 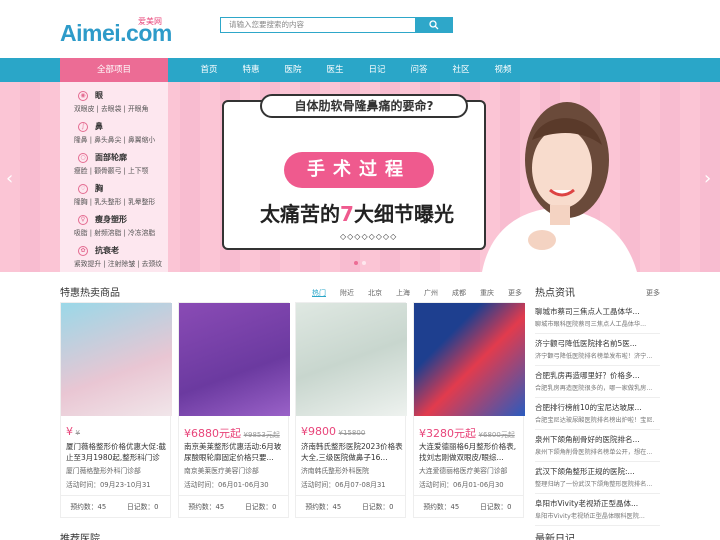 What do you see at coordinates (369, 236) in the screenshot?
I see `banner-deco-dots: ◇◇◇◇◇◇◇◇` at bounding box center [369, 236].